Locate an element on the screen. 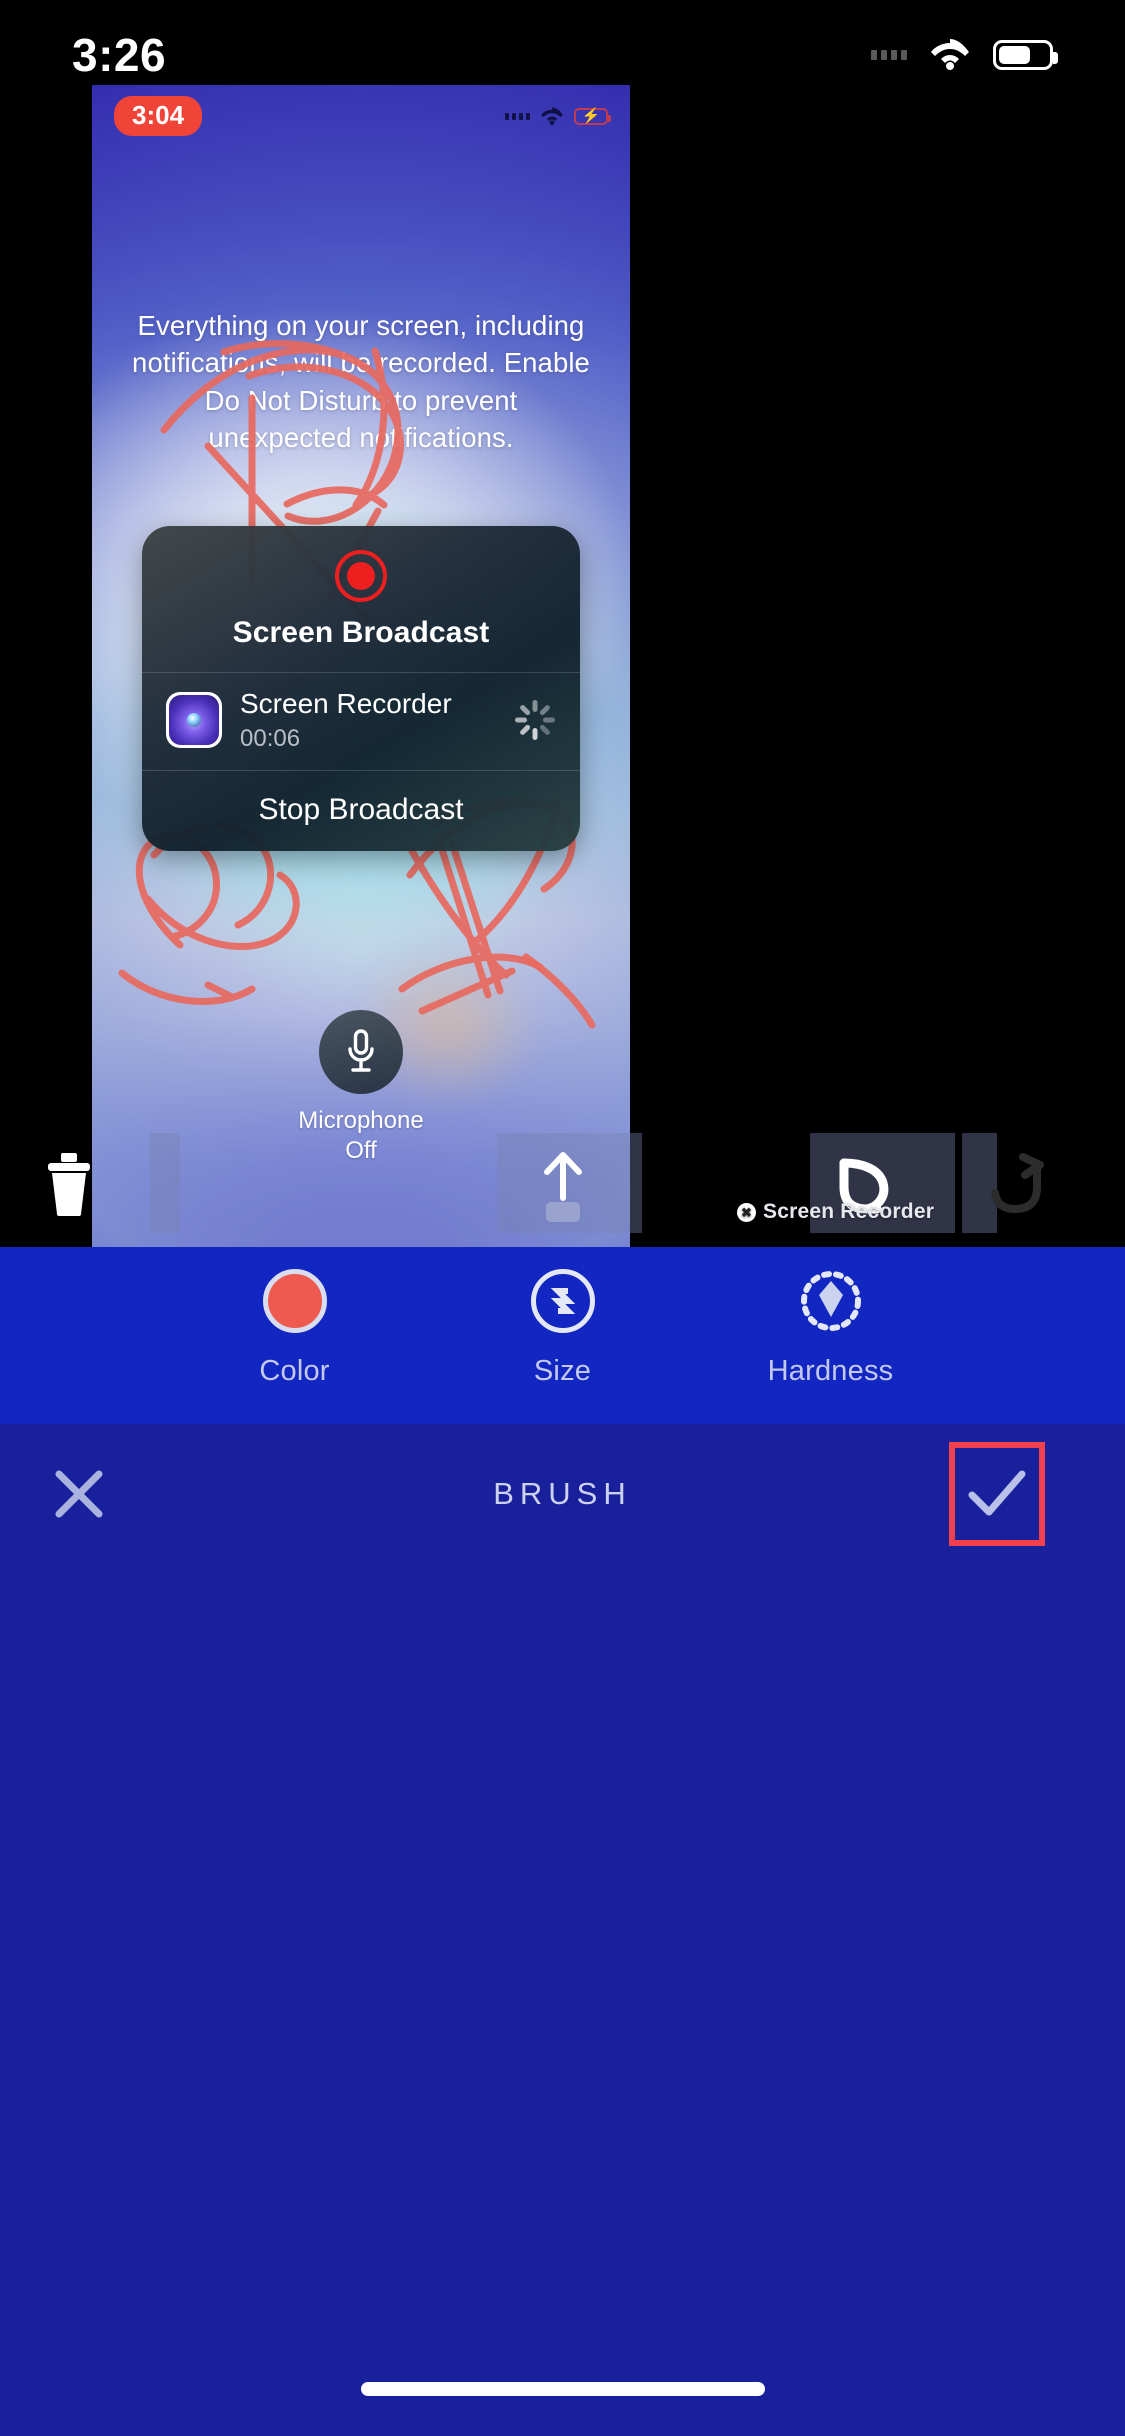 This screenshot has width=1125, height=2436. recording-time-pill: 3:04 is located at coordinates (158, 116).